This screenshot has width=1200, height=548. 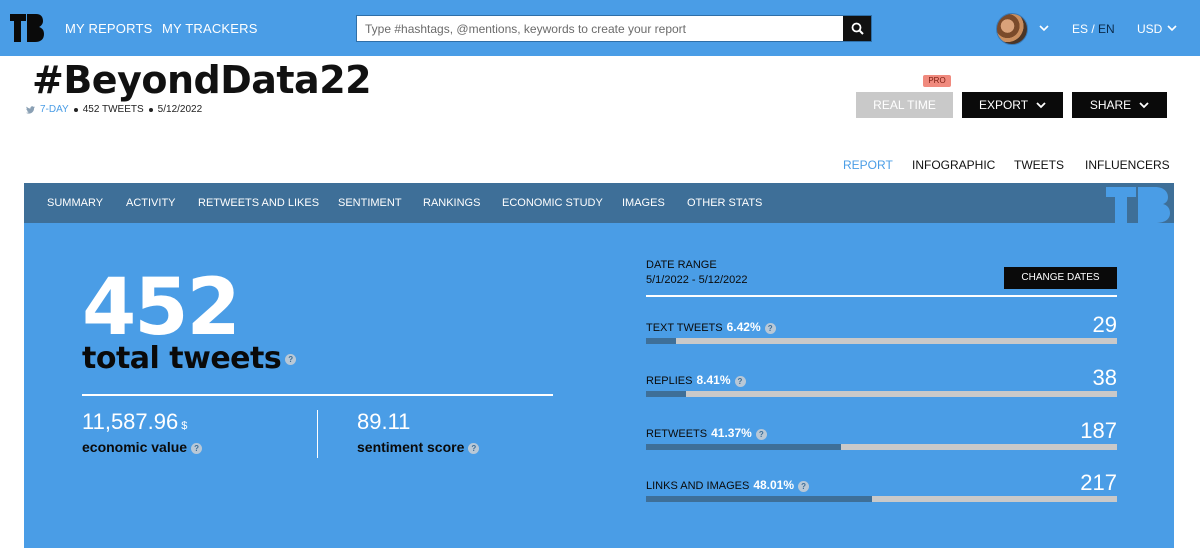 What do you see at coordinates (937, 81) in the screenshot?
I see `pro-badge: PRO` at bounding box center [937, 81].